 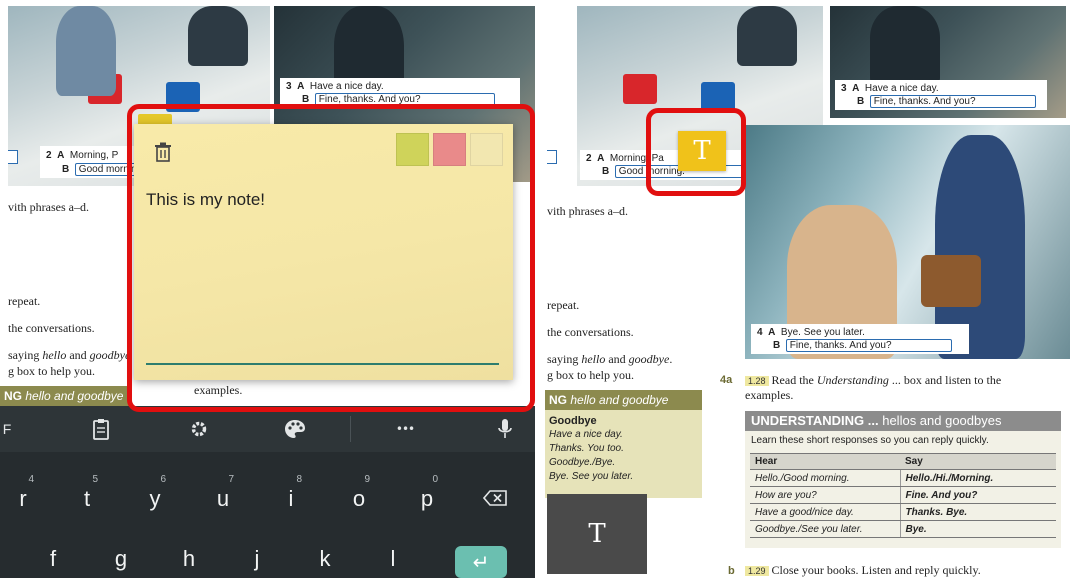 I want to click on text-tool-button: T, so click(x=597, y=534).